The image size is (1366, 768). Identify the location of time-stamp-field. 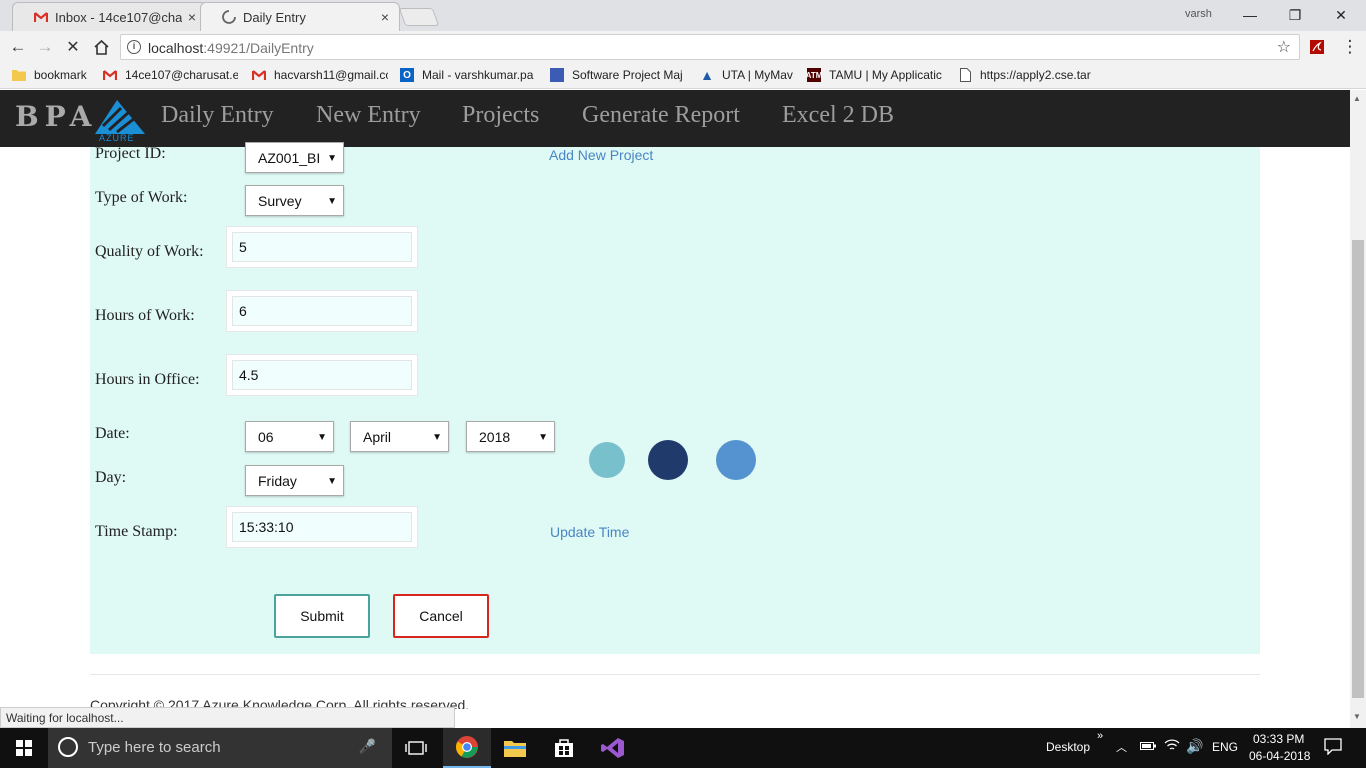
(322, 527).